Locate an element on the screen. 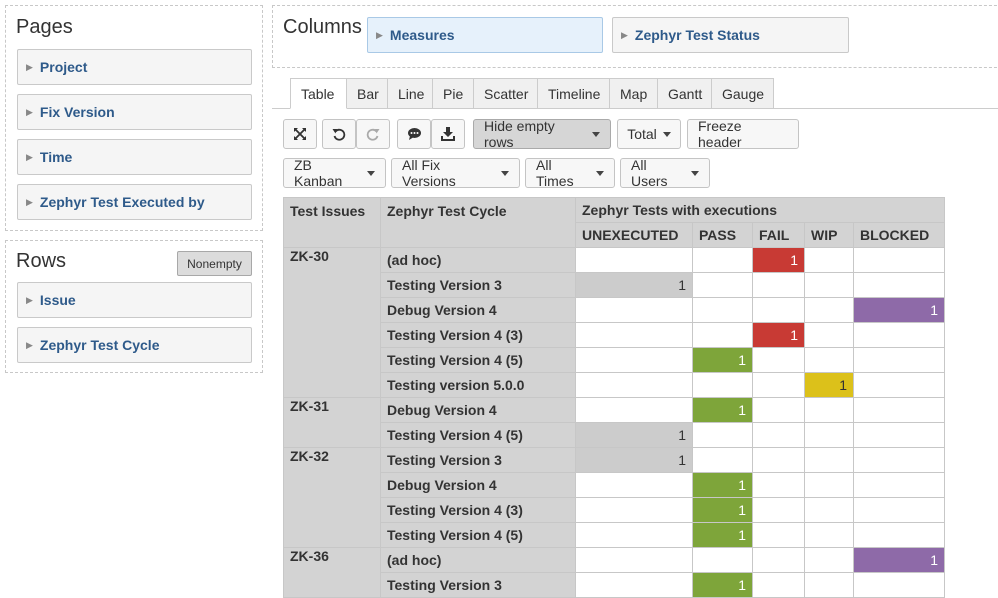 Image resolution: width=998 pixels, height=598 pixels. undo-icon is located at coordinates (339, 134).